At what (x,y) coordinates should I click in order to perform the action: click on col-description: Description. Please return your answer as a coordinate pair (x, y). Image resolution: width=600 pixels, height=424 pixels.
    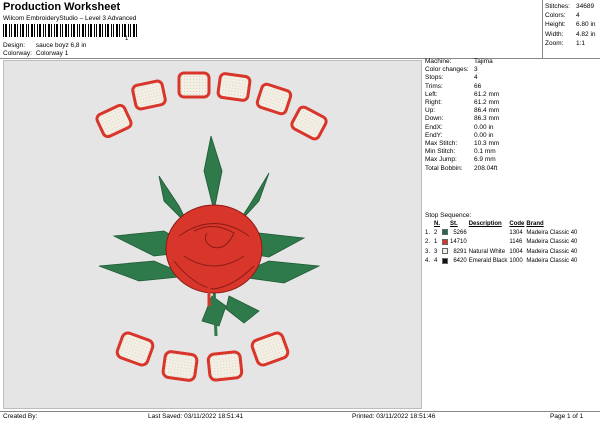
    Looking at the image, I should click on (485, 224).